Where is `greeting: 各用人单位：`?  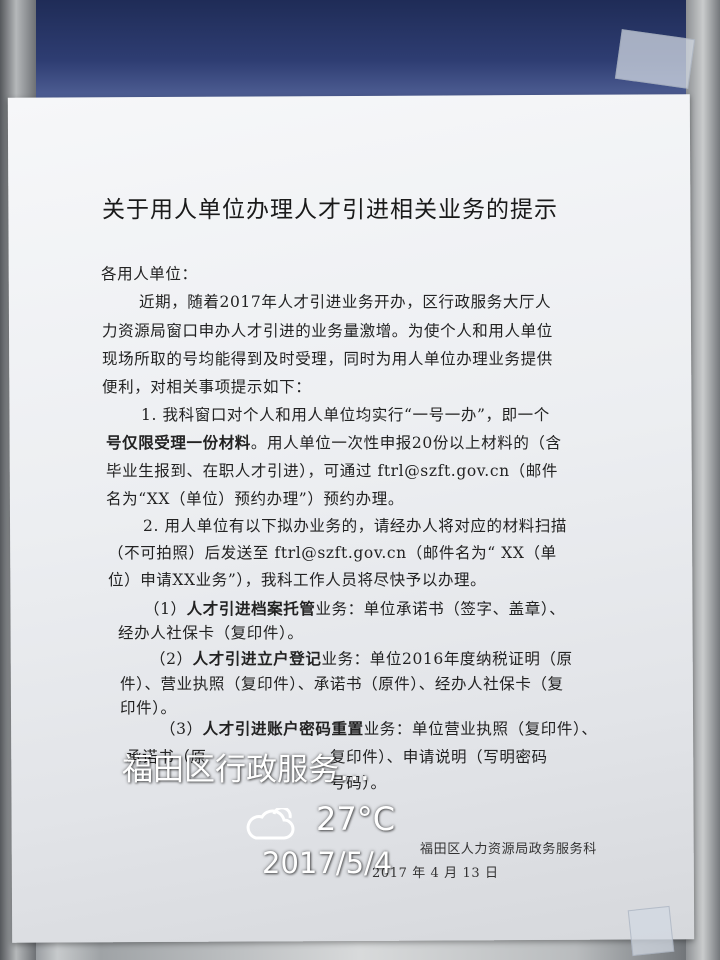 greeting: 各用人单位： is located at coordinates (149, 274).